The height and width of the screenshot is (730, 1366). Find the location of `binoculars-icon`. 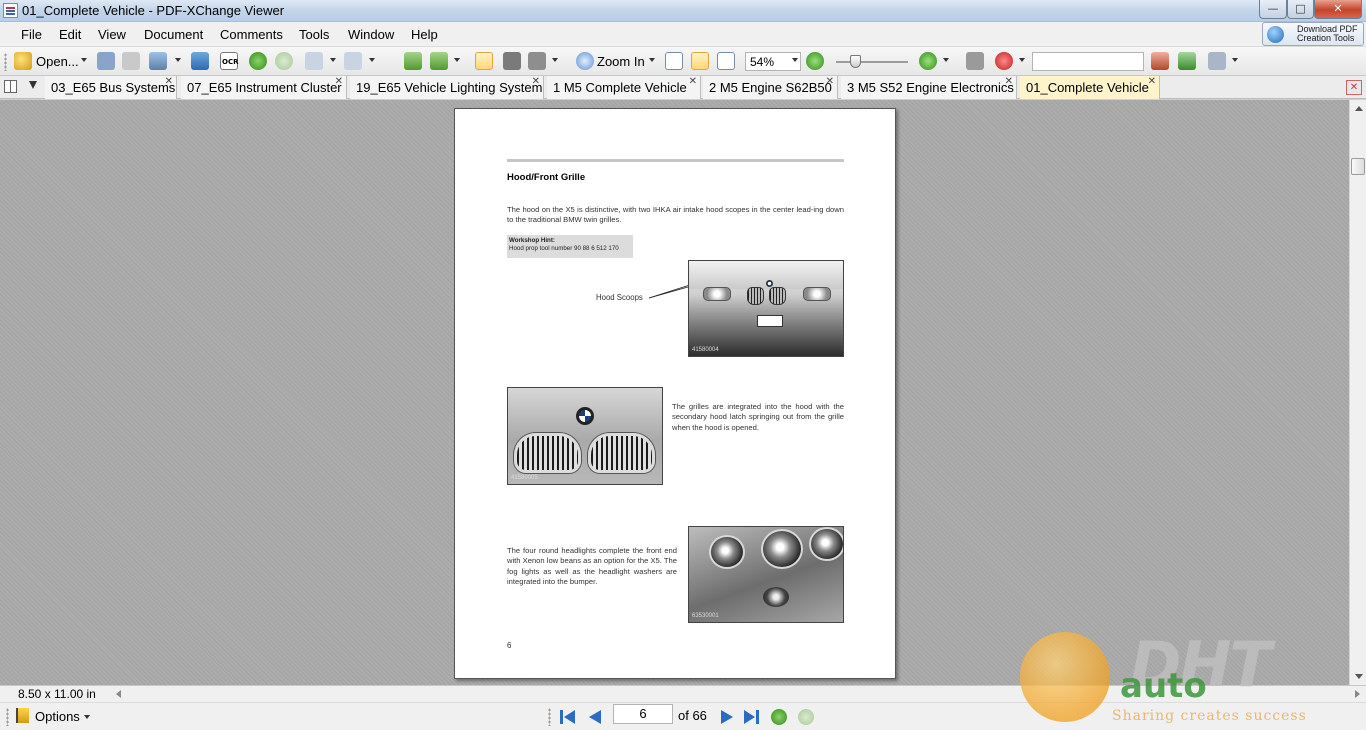

binoculars-icon is located at coordinates (975, 61).